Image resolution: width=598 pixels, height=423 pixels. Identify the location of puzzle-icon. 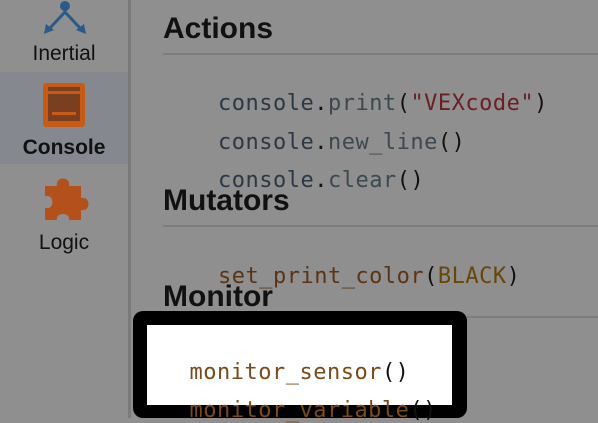
(66, 200).